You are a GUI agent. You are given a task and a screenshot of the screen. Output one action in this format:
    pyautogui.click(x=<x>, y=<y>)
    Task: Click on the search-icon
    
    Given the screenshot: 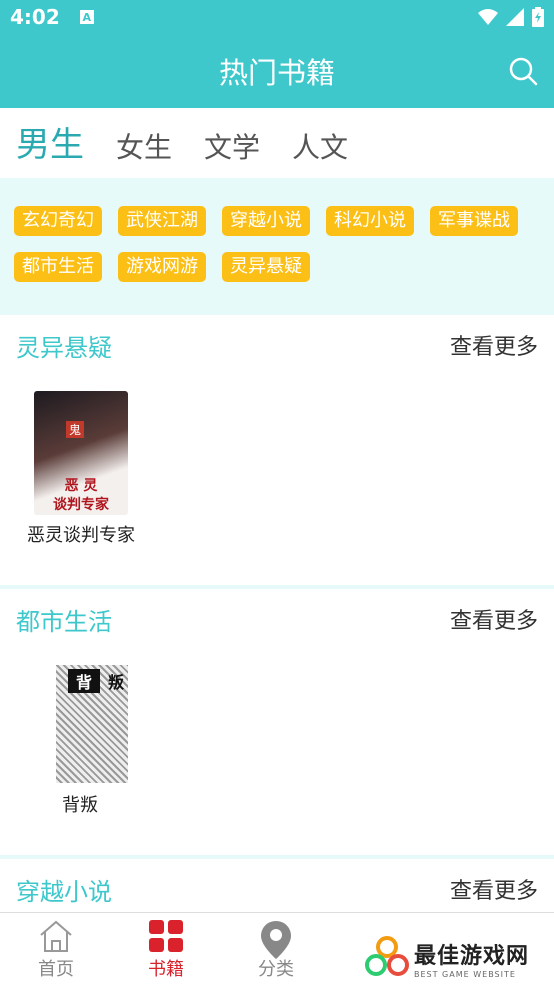 What is the action you would take?
    pyautogui.click(x=523, y=71)
    